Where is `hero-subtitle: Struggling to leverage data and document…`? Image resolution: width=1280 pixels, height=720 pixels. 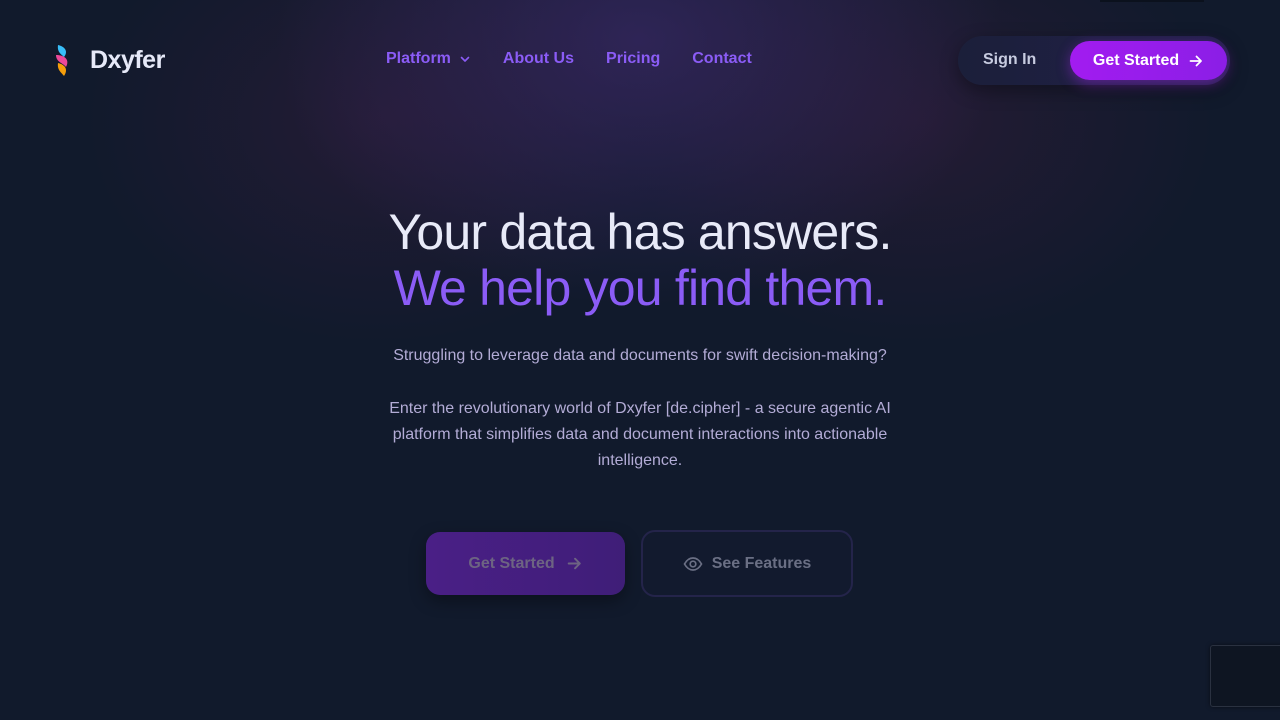
hero-subtitle: Struggling to leverage data and document… is located at coordinates (640, 355).